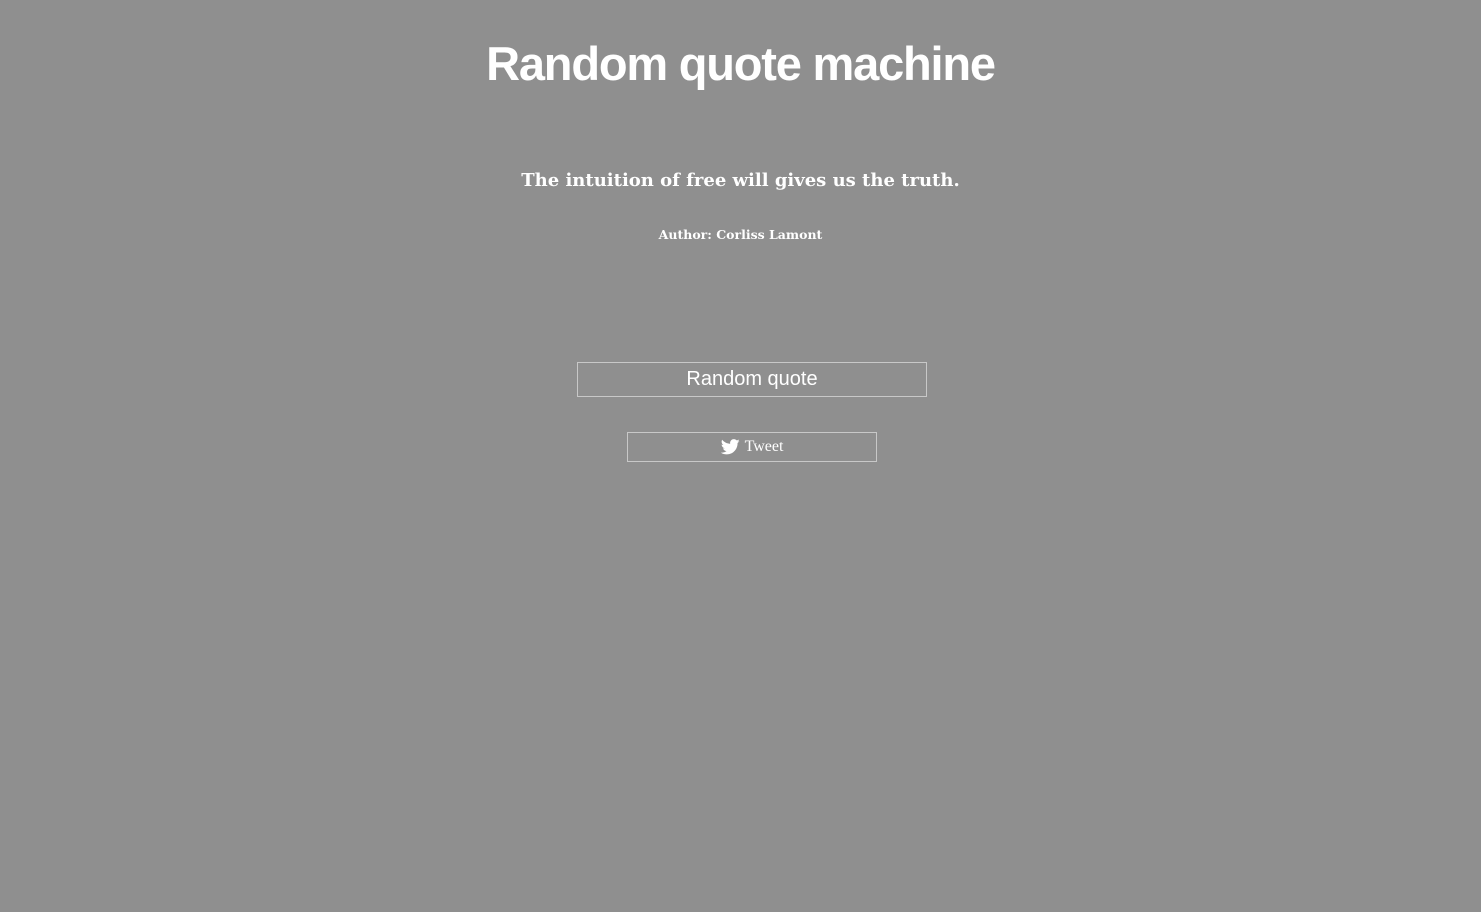 The width and height of the screenshot is (1481, 912). Describe the element at coordinates (730, 447) in the screenshot. I see `twitter-bird-icon` at that location.